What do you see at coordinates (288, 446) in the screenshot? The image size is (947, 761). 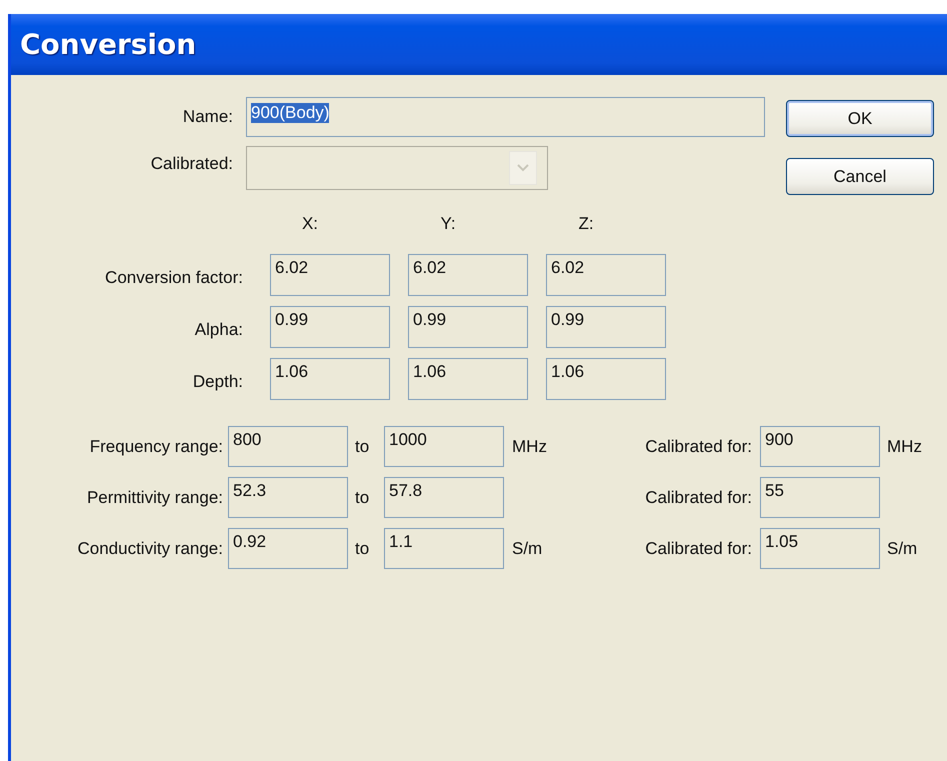 I see `value-field: 800` at bounding box center [288, 446].